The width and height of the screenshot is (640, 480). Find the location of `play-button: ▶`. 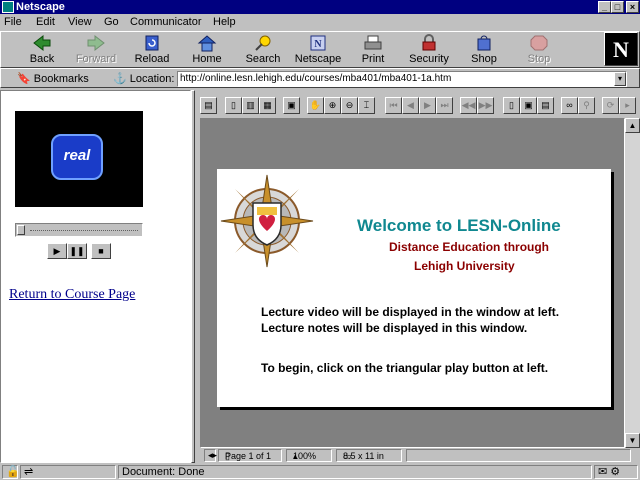

play-button: ▶ is located at coordinates (57, 251).